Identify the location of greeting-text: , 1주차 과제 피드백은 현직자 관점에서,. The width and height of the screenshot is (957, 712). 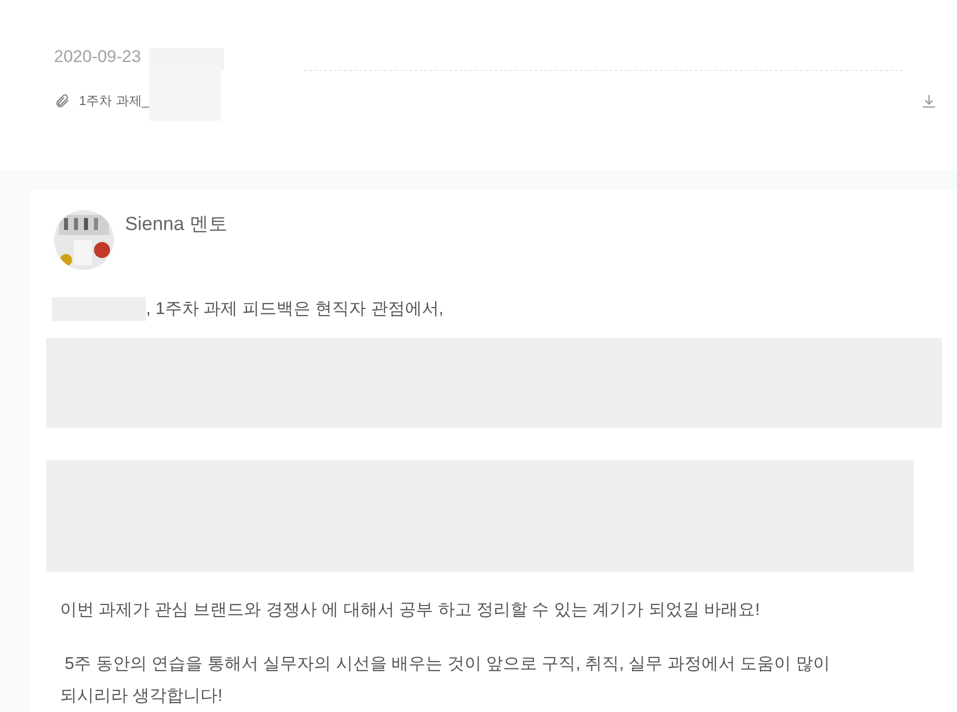
(295, 309).